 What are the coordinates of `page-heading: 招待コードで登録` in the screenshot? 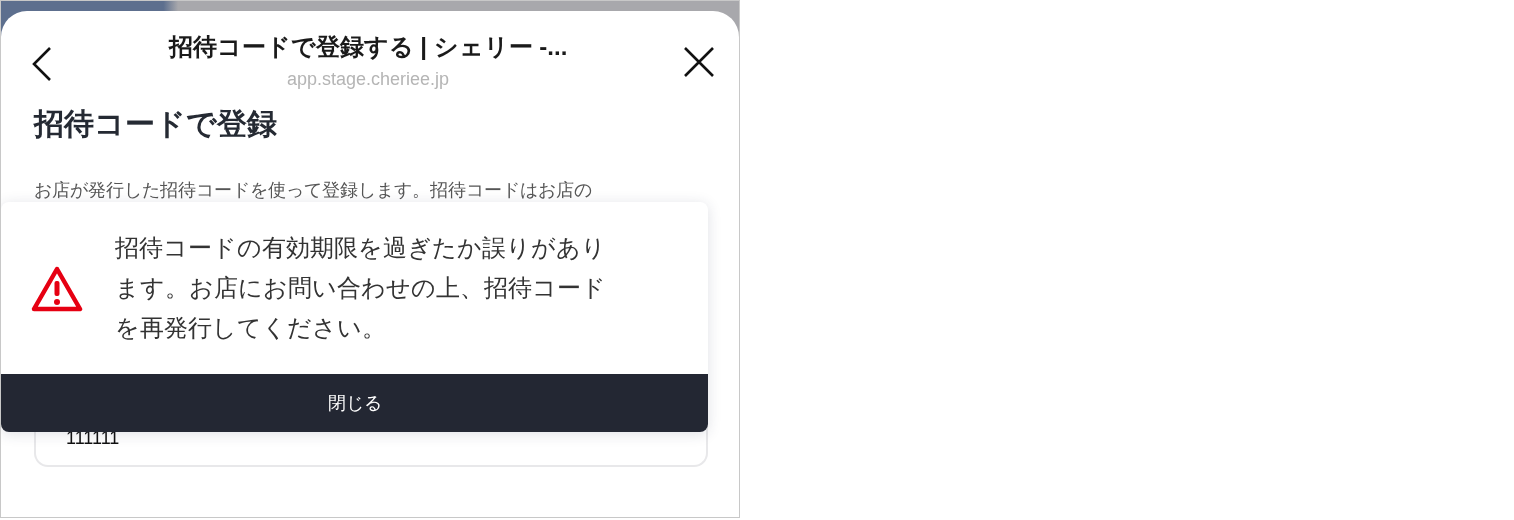 It's located at (156, 124).